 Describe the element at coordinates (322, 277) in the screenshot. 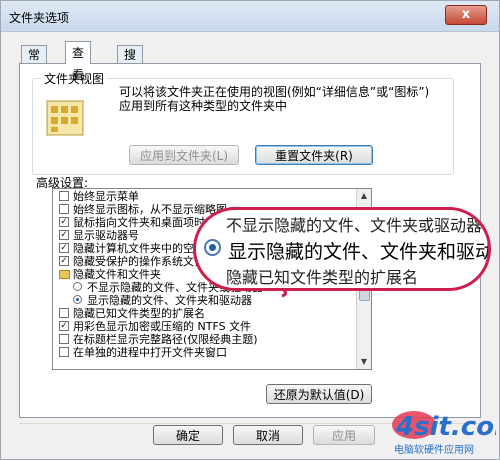

I see `magnified-option-extensions: 隐藏已知文件类型的扩展名` at that location.